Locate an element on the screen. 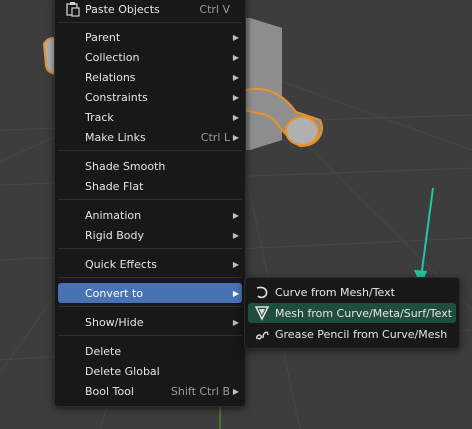  menu-item-bool-tool: Bool Tool Shift Ctrl B ▶ is located at coordinates (150, 391).